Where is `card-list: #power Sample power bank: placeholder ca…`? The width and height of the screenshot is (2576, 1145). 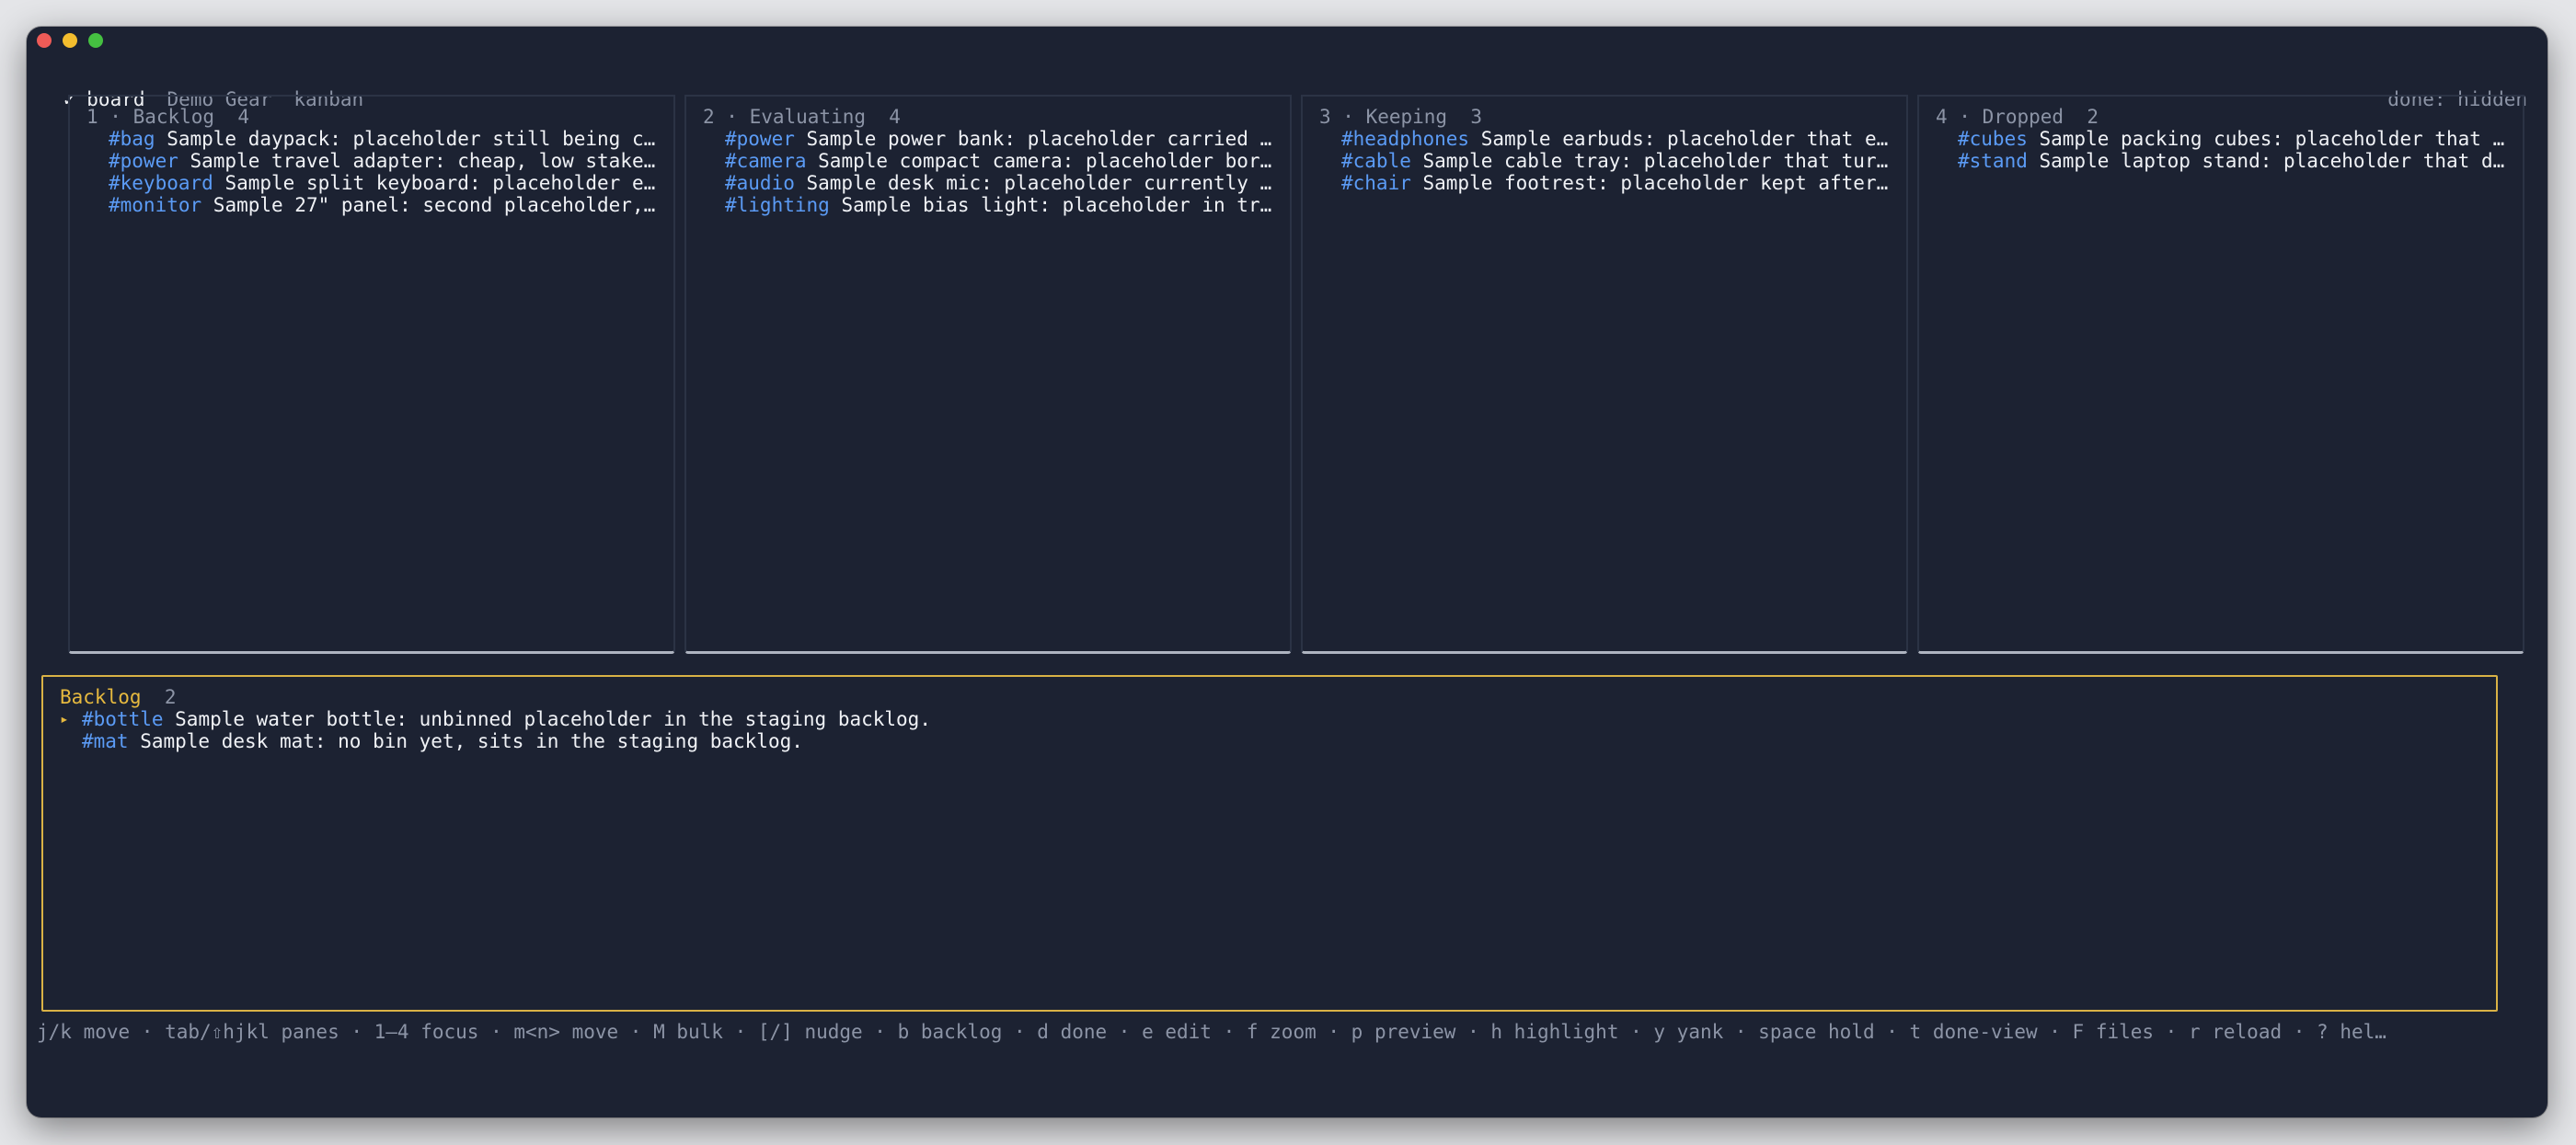
card-list: #power Sample power bank: placeholder ca… is located at coordinates (1000, 172).